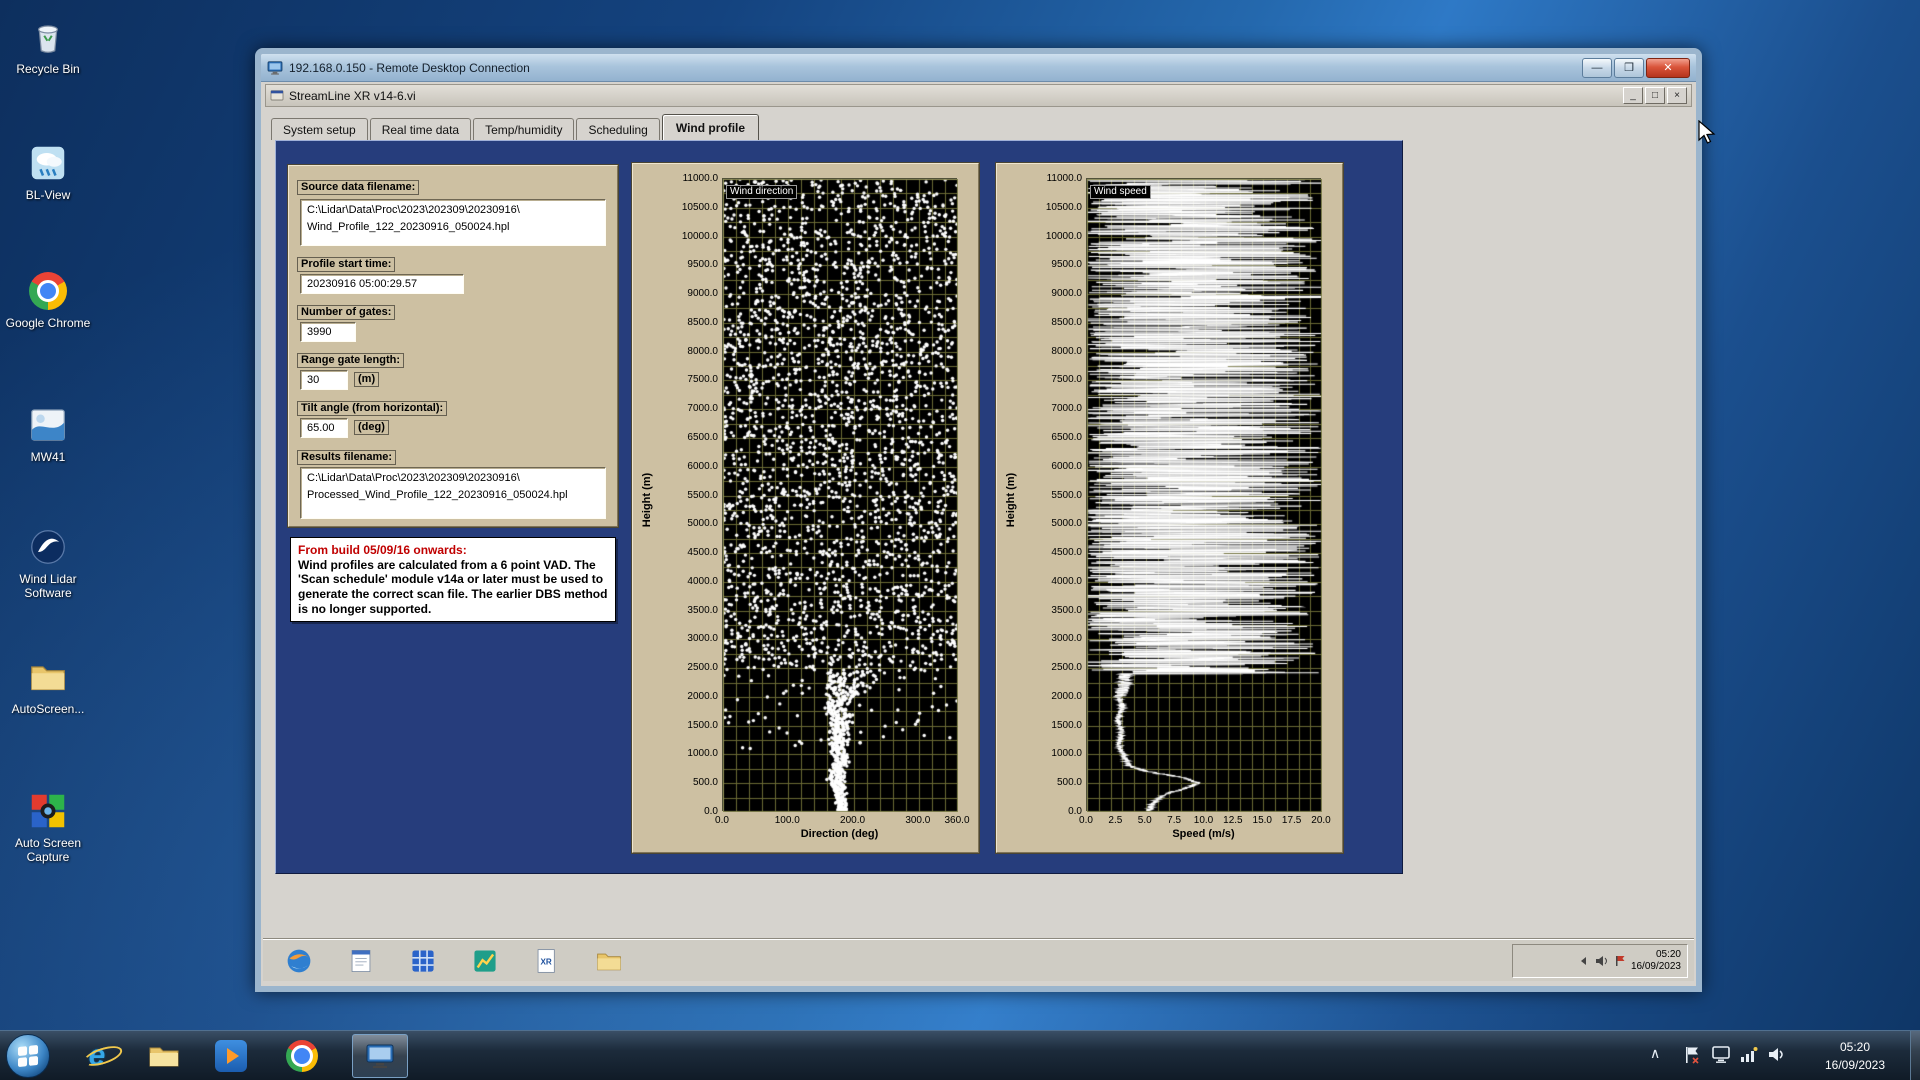 Image resolution: width=1920 pixels, height=1080 pixels. What do you see at coordinates (1692, 1055) in the screenshot?
I see `tray-action-center-icon` at bounding box center [1692, 1055].